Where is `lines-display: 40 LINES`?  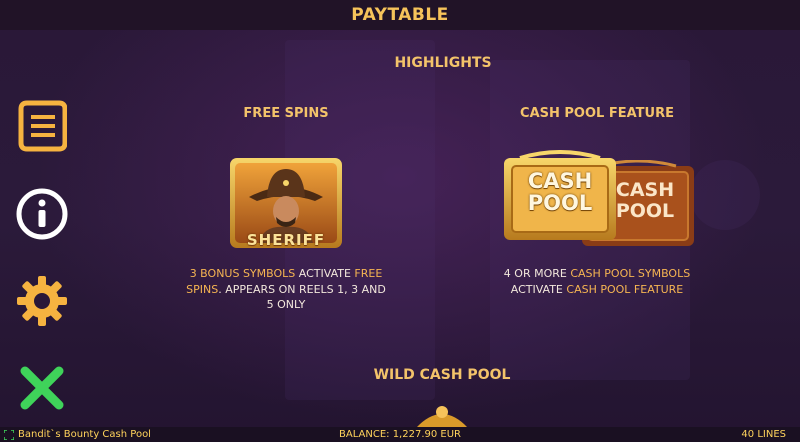
lines-display: 40 LINES is located at coordinates (763, 434).